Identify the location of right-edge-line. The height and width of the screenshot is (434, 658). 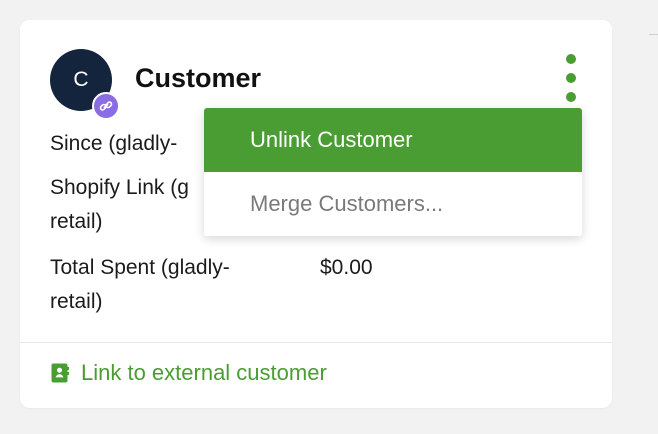
(653, 34).